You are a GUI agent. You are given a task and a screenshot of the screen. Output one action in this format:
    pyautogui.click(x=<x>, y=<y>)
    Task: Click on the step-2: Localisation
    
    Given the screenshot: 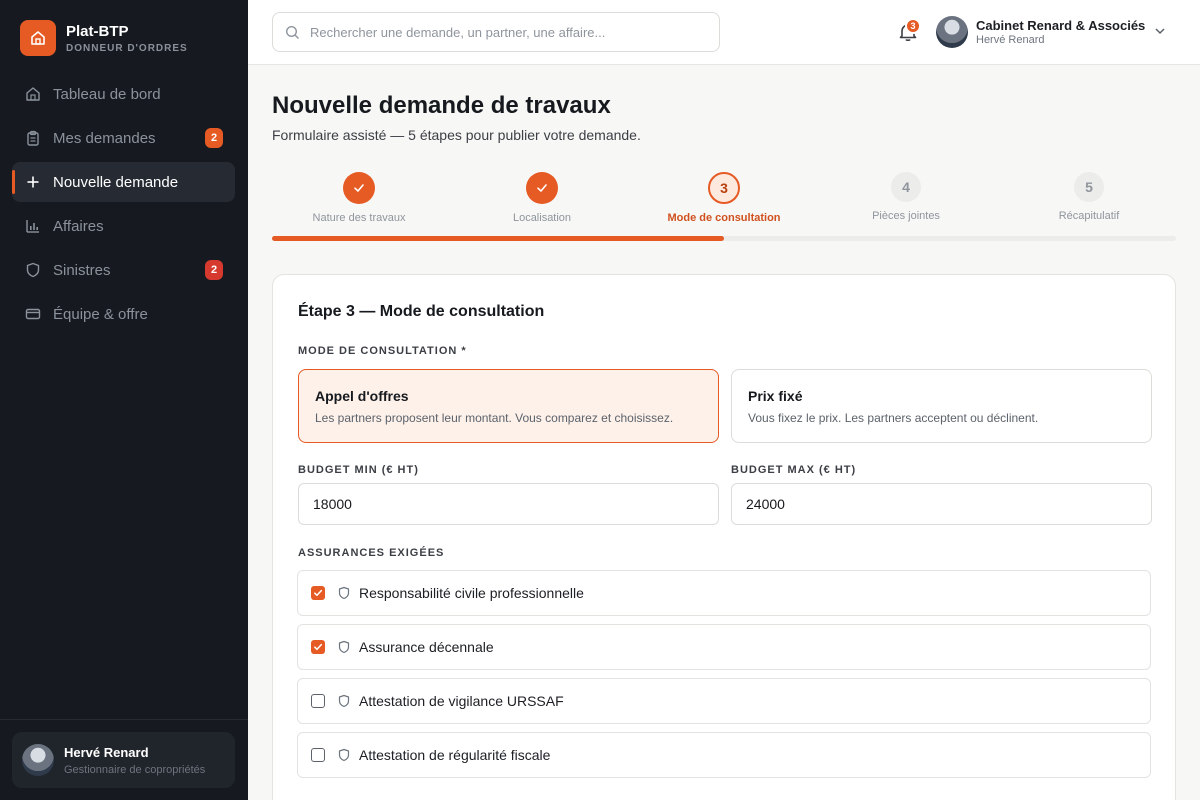 What is the action you would take?
    pyautogui.click(x=542, y=198)
    